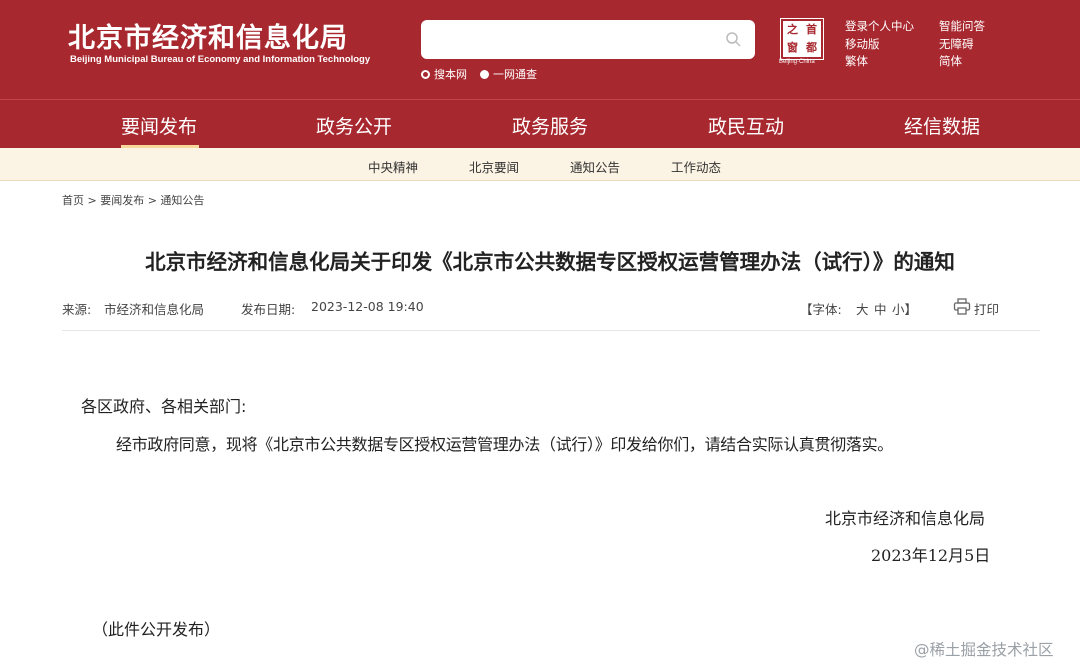 The height and width of the screenshot is (665, 1080). What do you see at coordinates (696, 166) in the screenshot?
I see `subnav-item-work-updates: 工作动态` at bounding box center [696, 166].